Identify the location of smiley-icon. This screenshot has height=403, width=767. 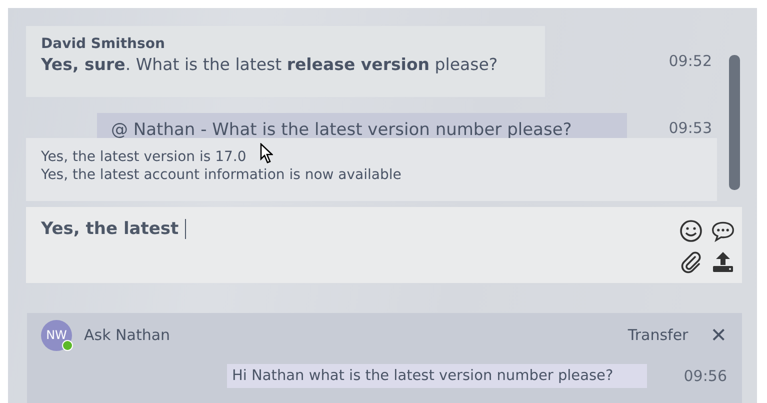
(691, 231).